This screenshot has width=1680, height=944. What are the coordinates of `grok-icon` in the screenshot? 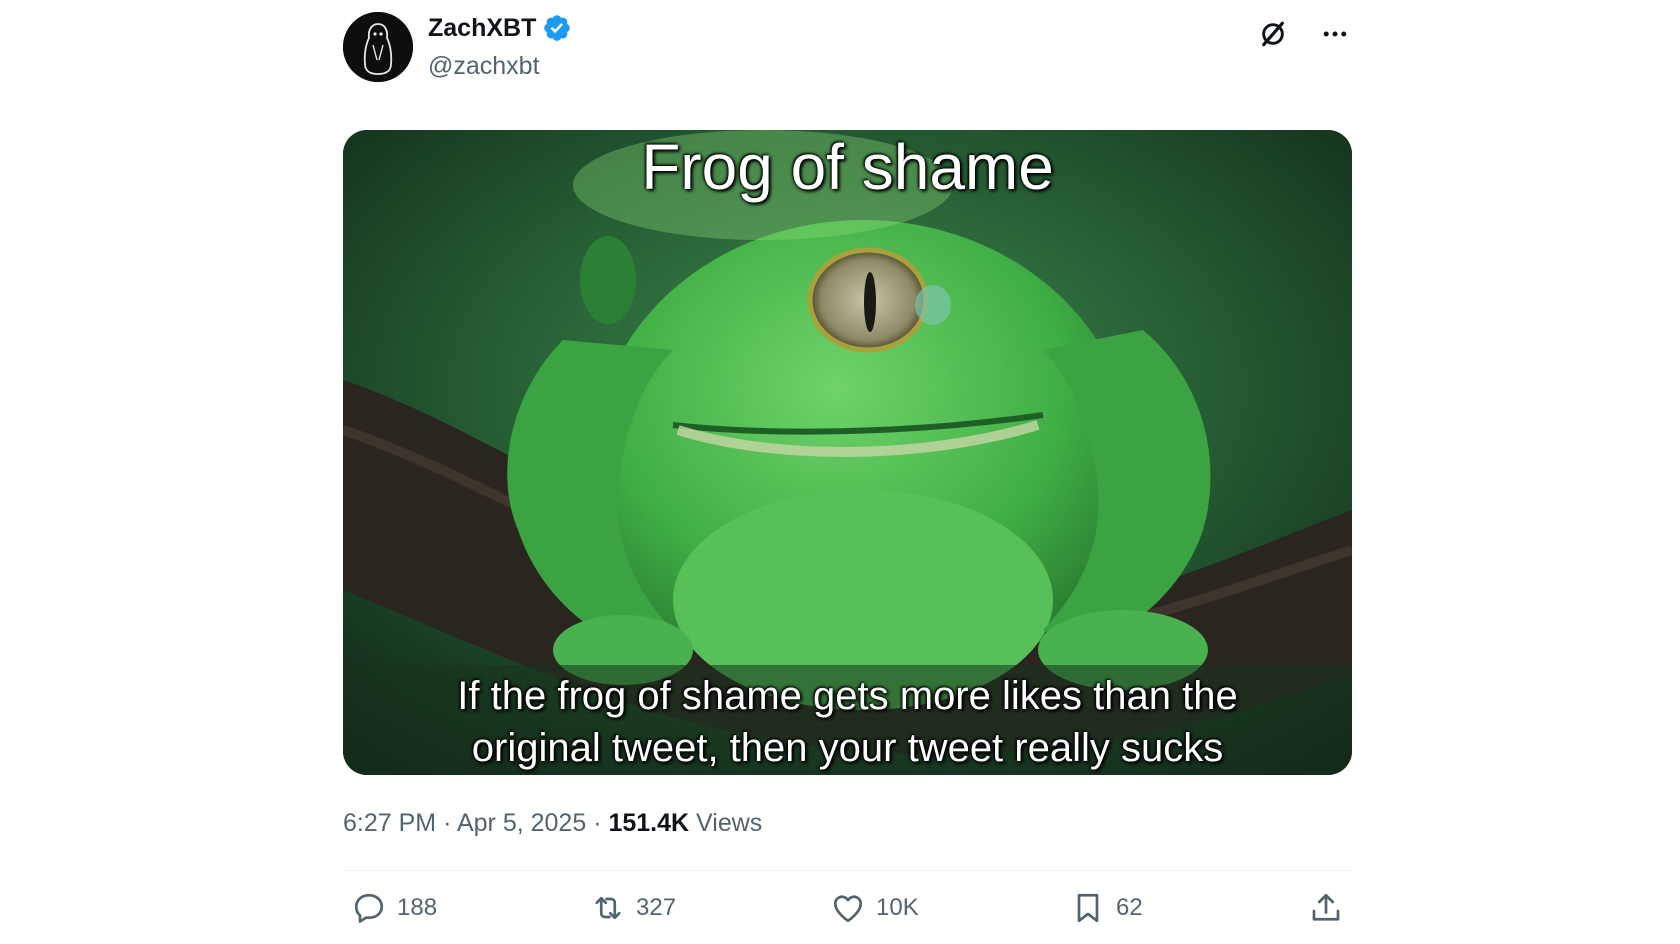 It's located at (1273, 34).